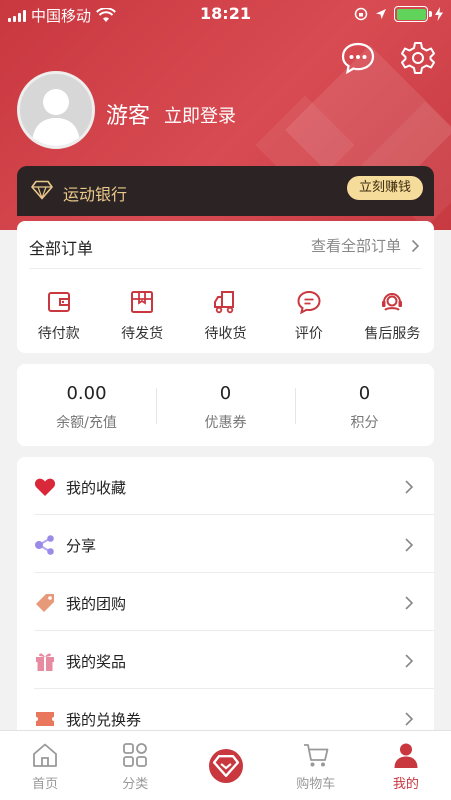 The height and width of the screenshot is (800, 451). What do you see at coordinates (141, 316) in the screenshot?
I see `order-pending-shipment: 待发货` at bounding box center [141, 316].